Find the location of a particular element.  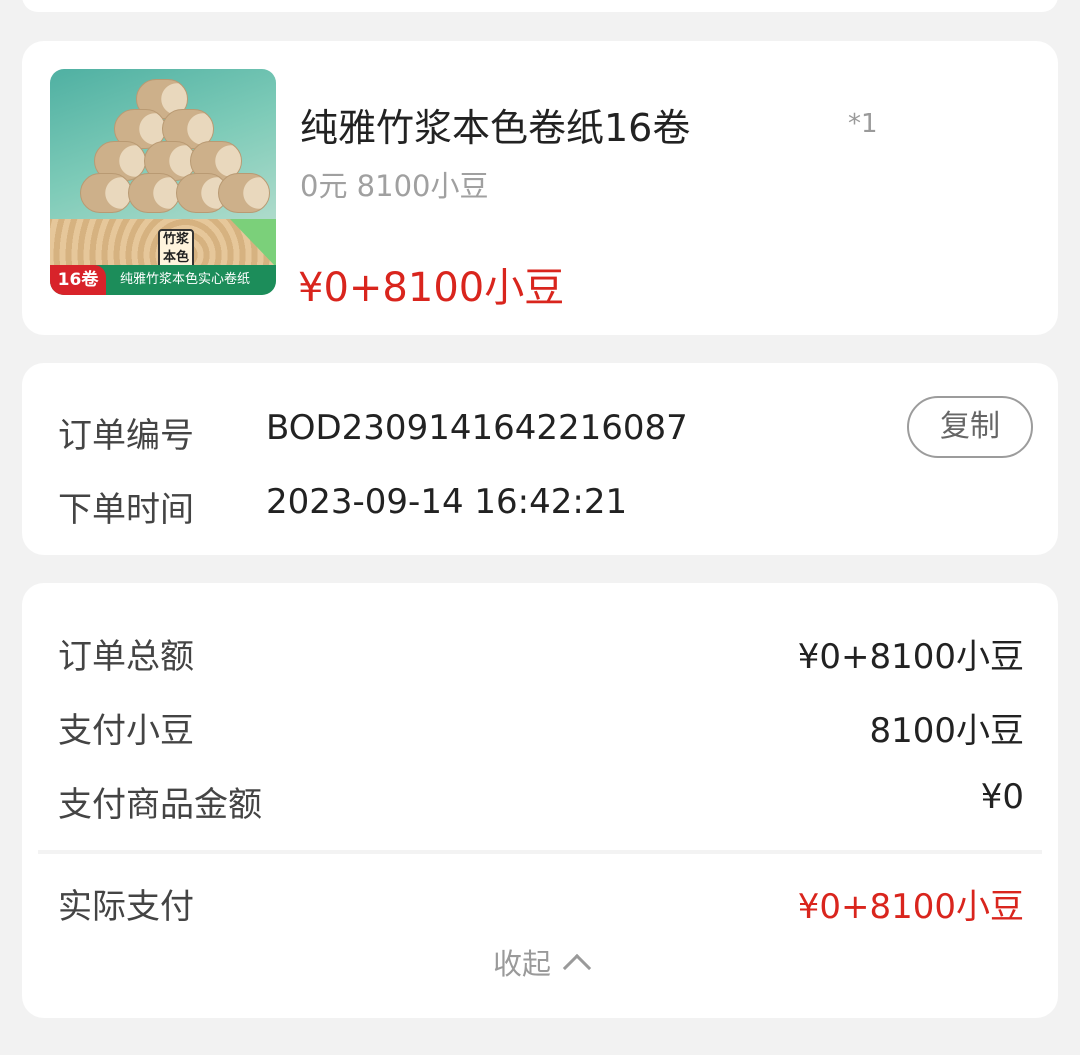

order-time-label: 下单时间 is located at coordinates (126, 510).